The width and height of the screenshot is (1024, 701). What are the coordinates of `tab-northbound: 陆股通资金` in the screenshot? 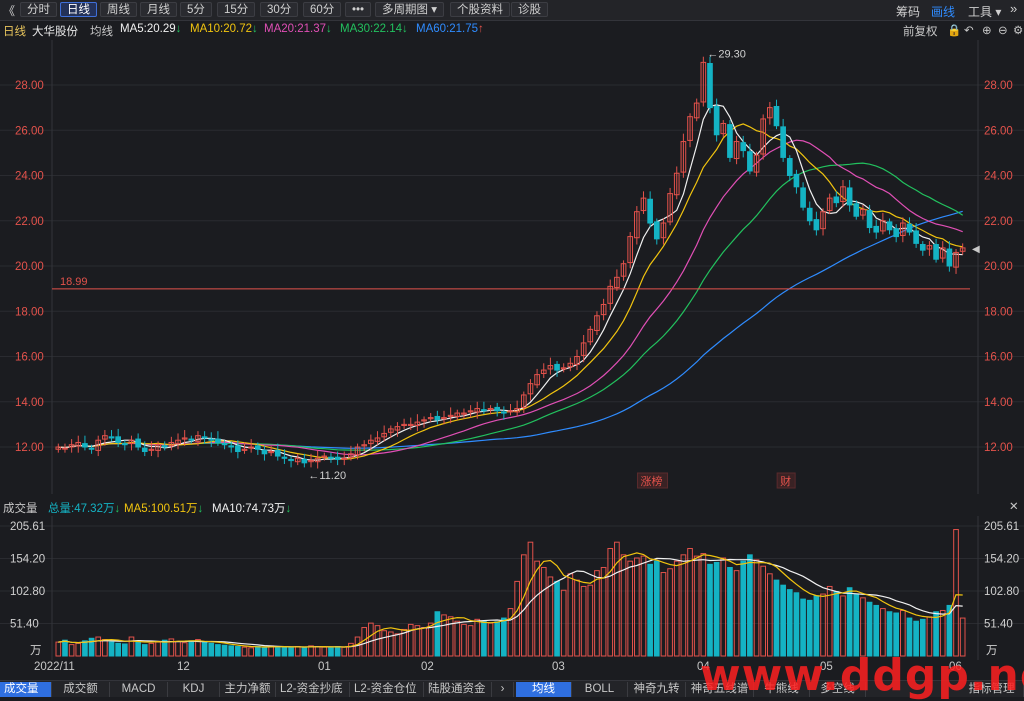 It's located at (458, 689).